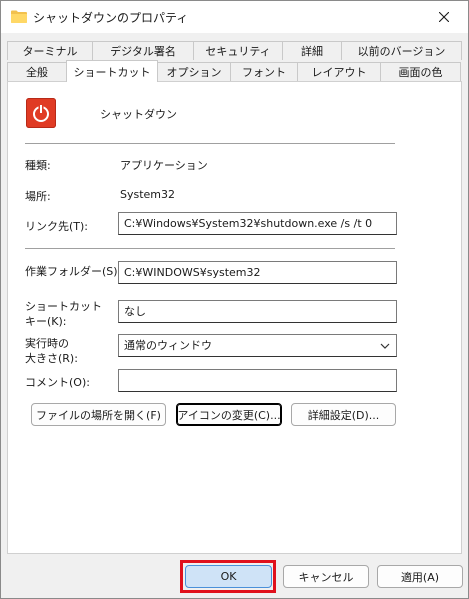 Image resolution: width=469 pixels, height=599 pixels. I want to click on comment-label: コメント(O):, so click(57, 382).